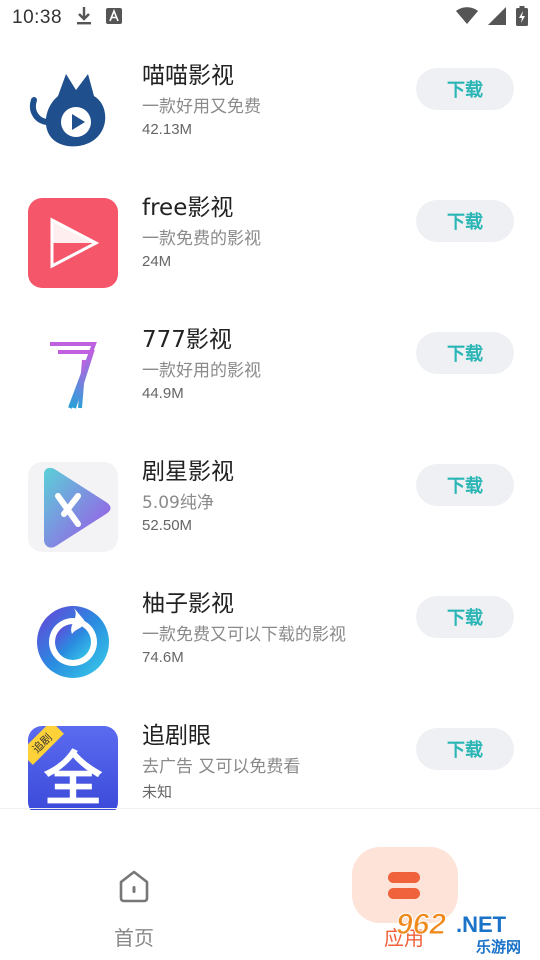 The width and height of the screenshot is (540, 960). What do you see at coordinates (270, 395) in the screenshot?
I see `list-item: 777影视 一款好用的影视 44.9M 下载` at bounding box center [270, 395].